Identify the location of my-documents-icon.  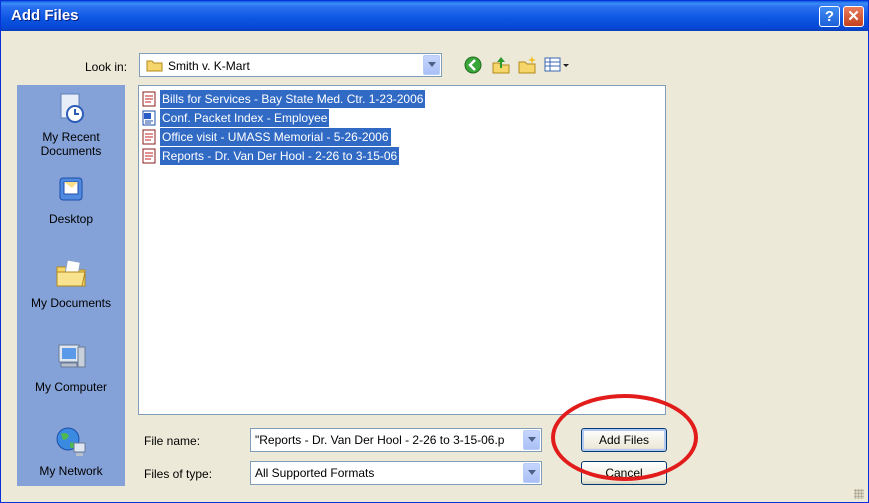
(71, 273).